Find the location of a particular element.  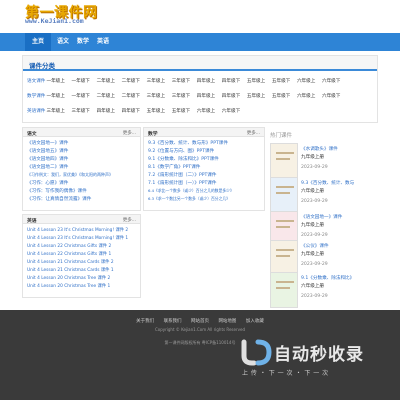

nav-item-math: 数学 is located at coordinates (83, 42).